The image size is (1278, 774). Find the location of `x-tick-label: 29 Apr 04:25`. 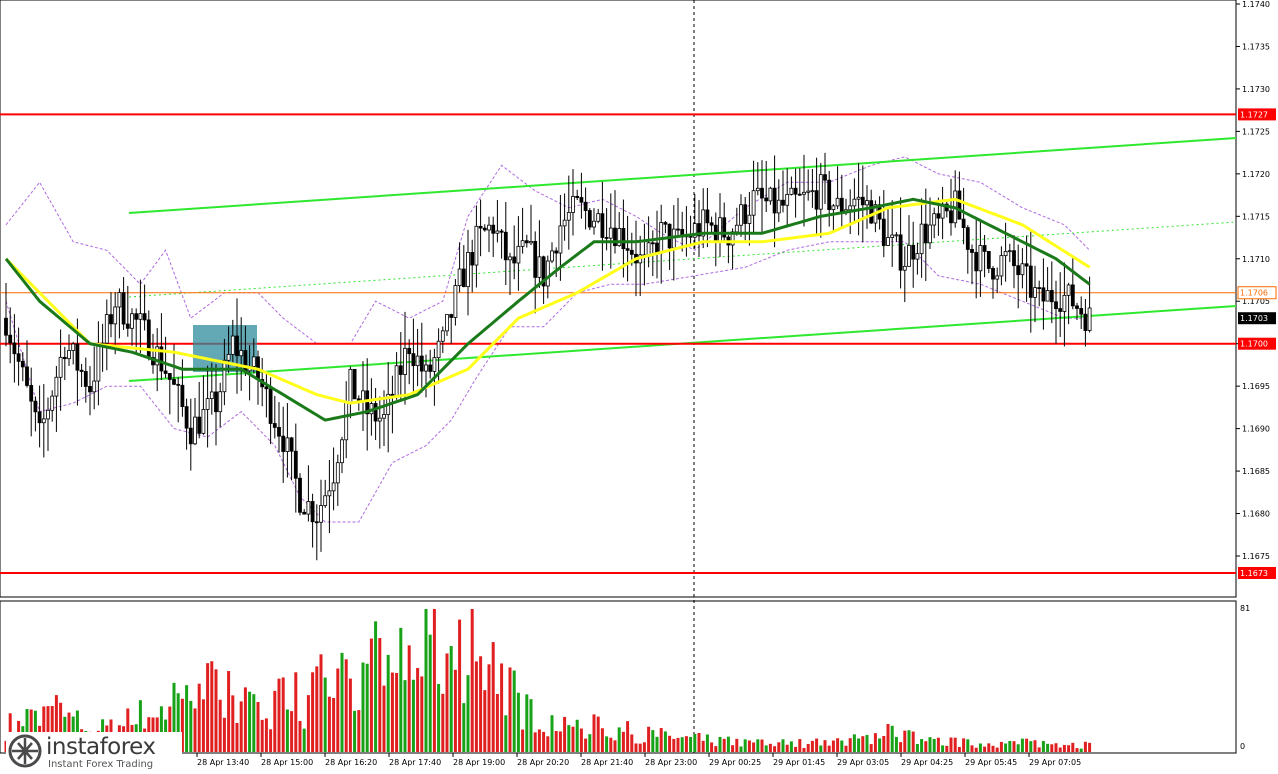

x-tick-label: 29 Apr 04:25 is located at coordinates (927, 762).